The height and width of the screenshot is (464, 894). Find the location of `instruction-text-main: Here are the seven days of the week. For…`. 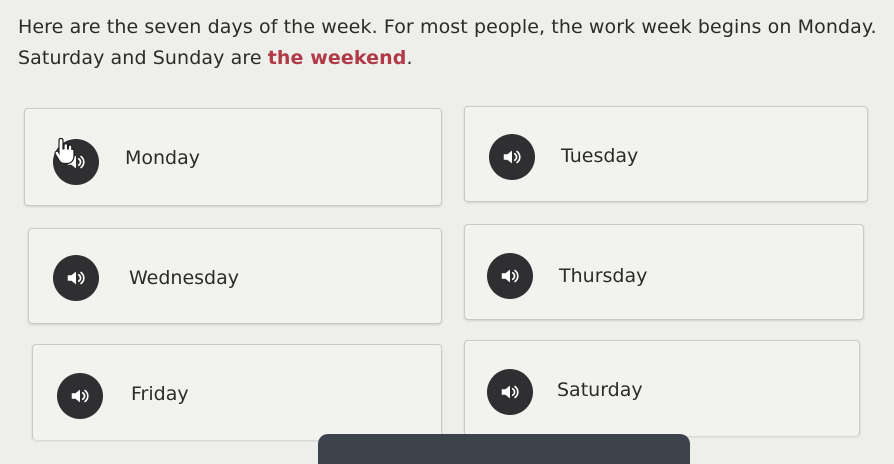

instruction-text-main: Here are the seven days of the week. For… is located at coordinates (447, 42).